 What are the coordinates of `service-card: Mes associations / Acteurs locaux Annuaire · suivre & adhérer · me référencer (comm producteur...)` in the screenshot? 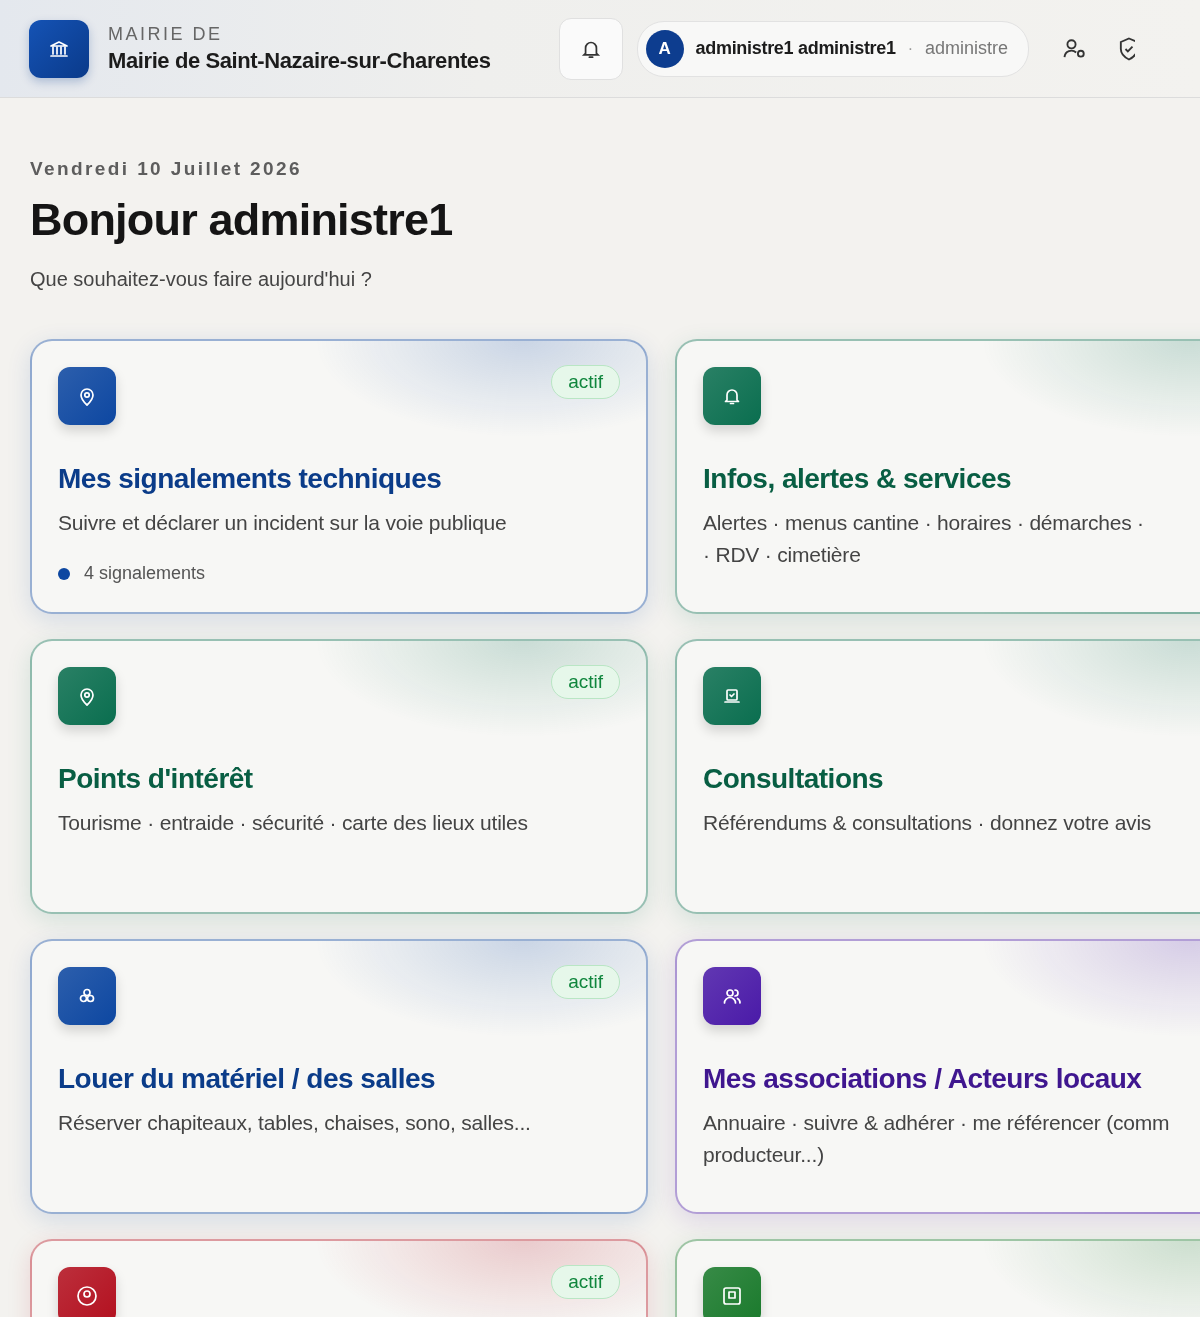 It's located at (937, 1076).